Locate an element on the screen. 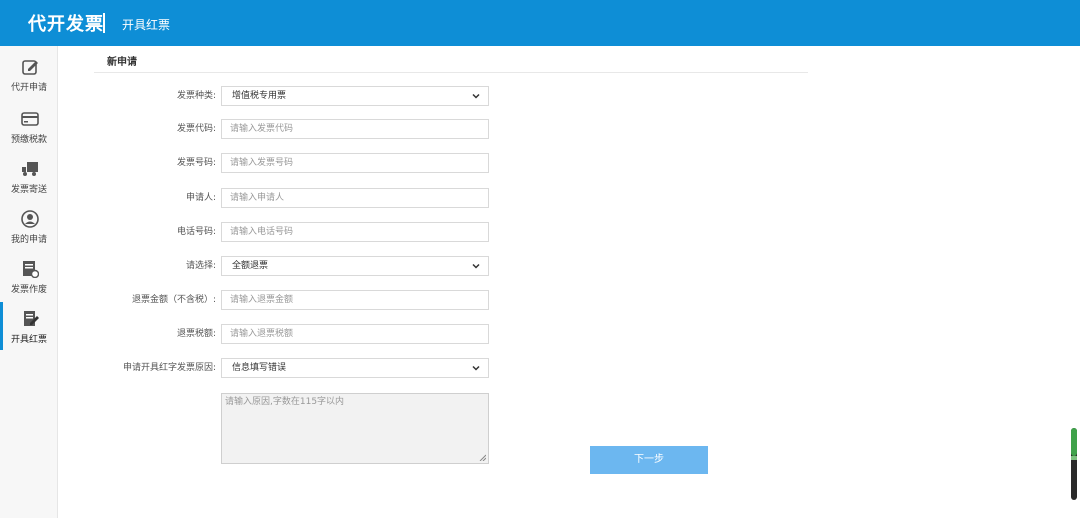 This screenshot has height=518, width=1080. sidebar-item-prepay: 预缴税款 is located at coordinates (29, 126).